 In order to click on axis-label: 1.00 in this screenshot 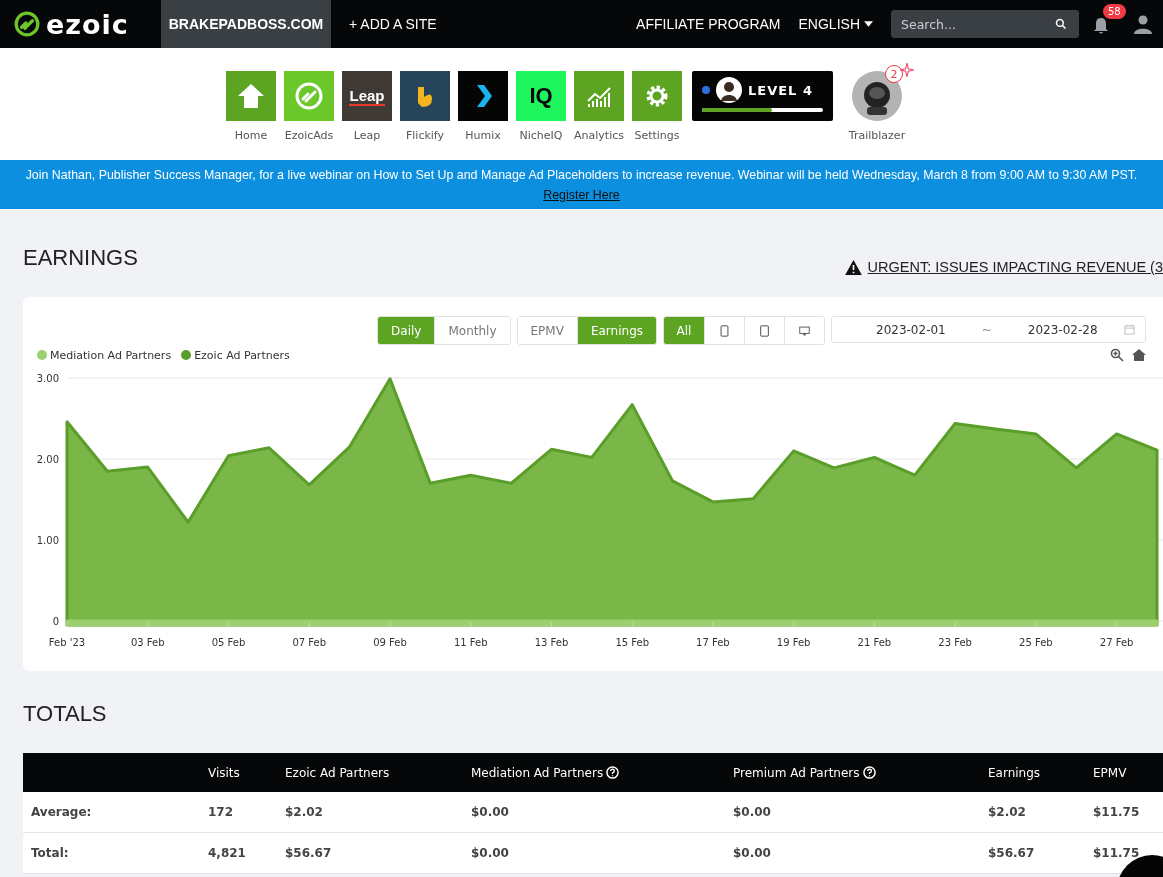, I will do `click(47, 540)`.